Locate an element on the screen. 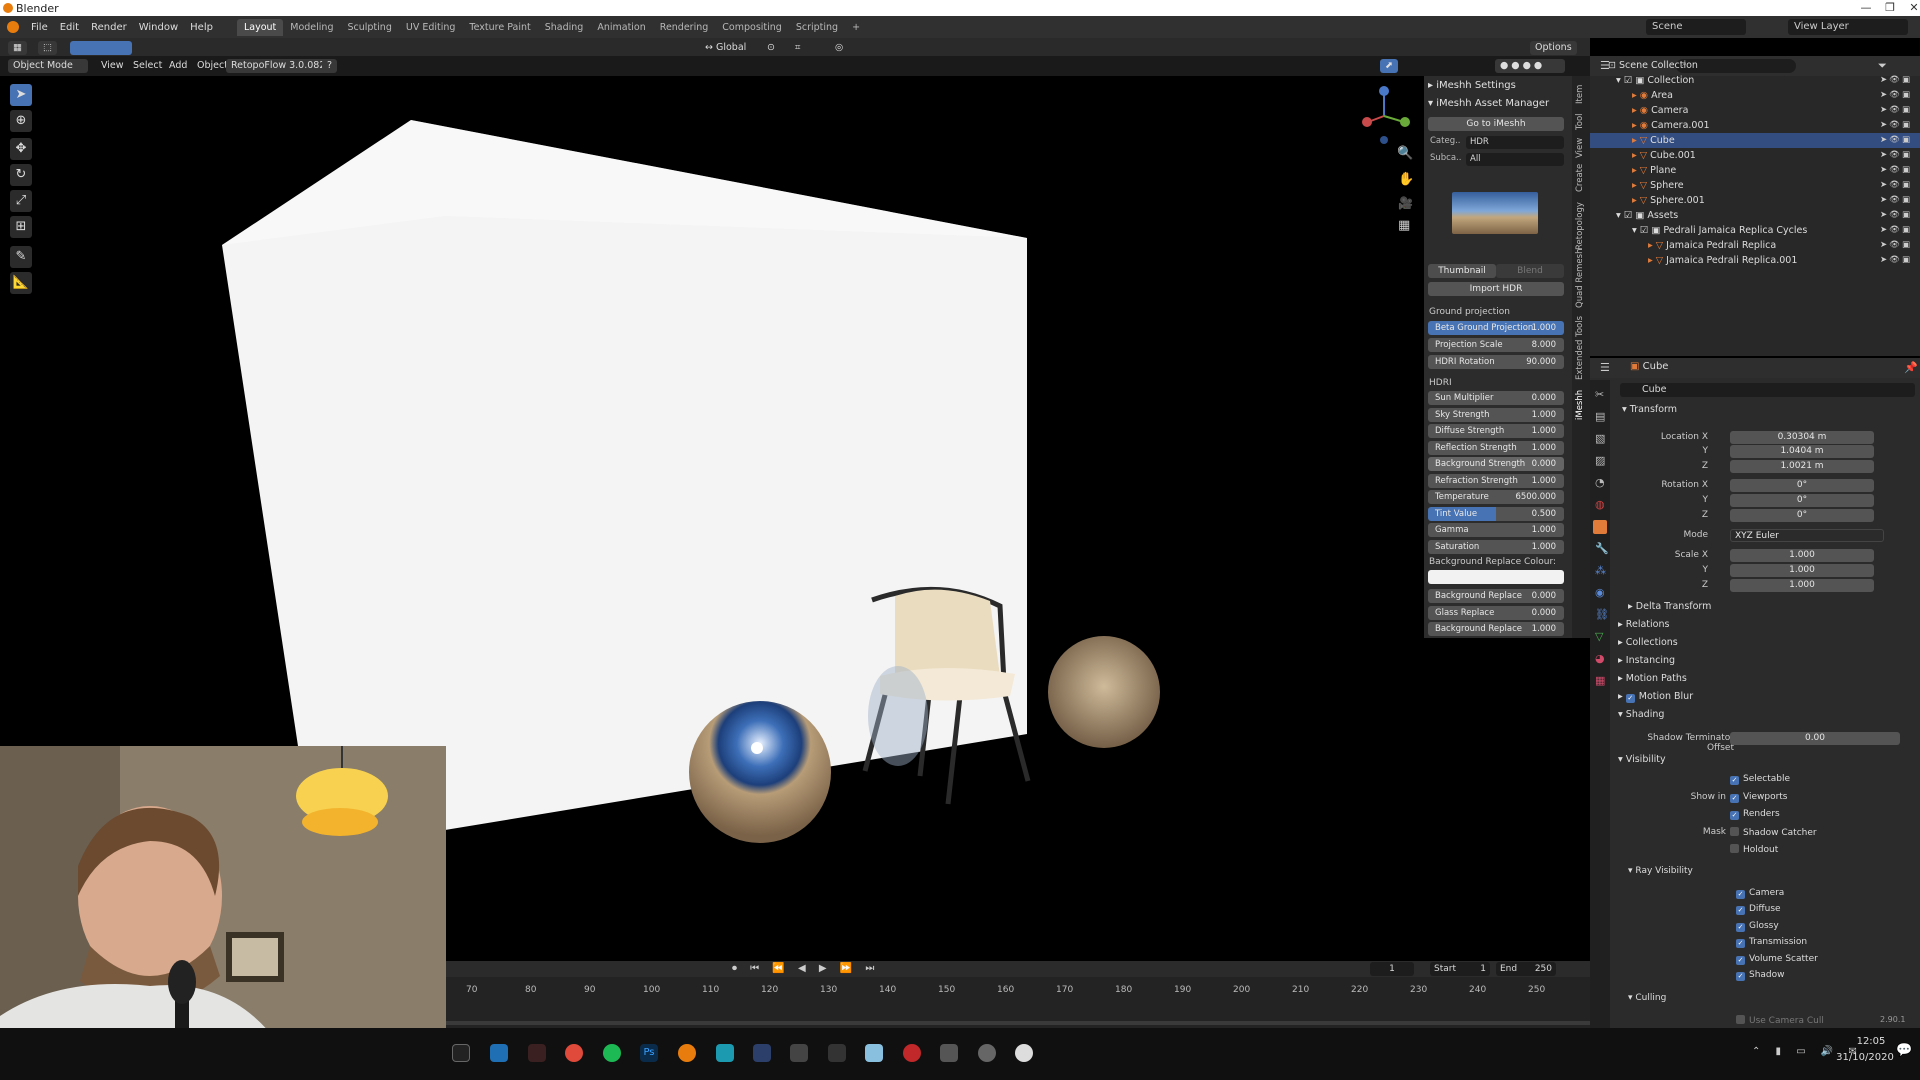 Image resolution: width=1920 pixels, height=1080 pixels. location-x-field: 0.30304 m is located at coordinates (1802, 437).